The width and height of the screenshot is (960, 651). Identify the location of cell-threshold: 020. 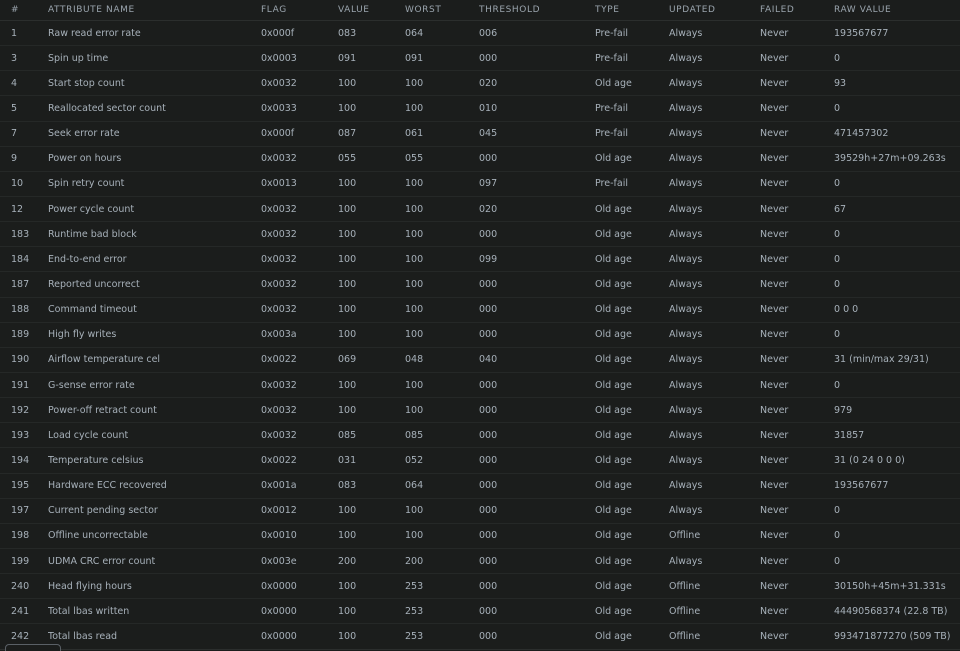
(537, 209).